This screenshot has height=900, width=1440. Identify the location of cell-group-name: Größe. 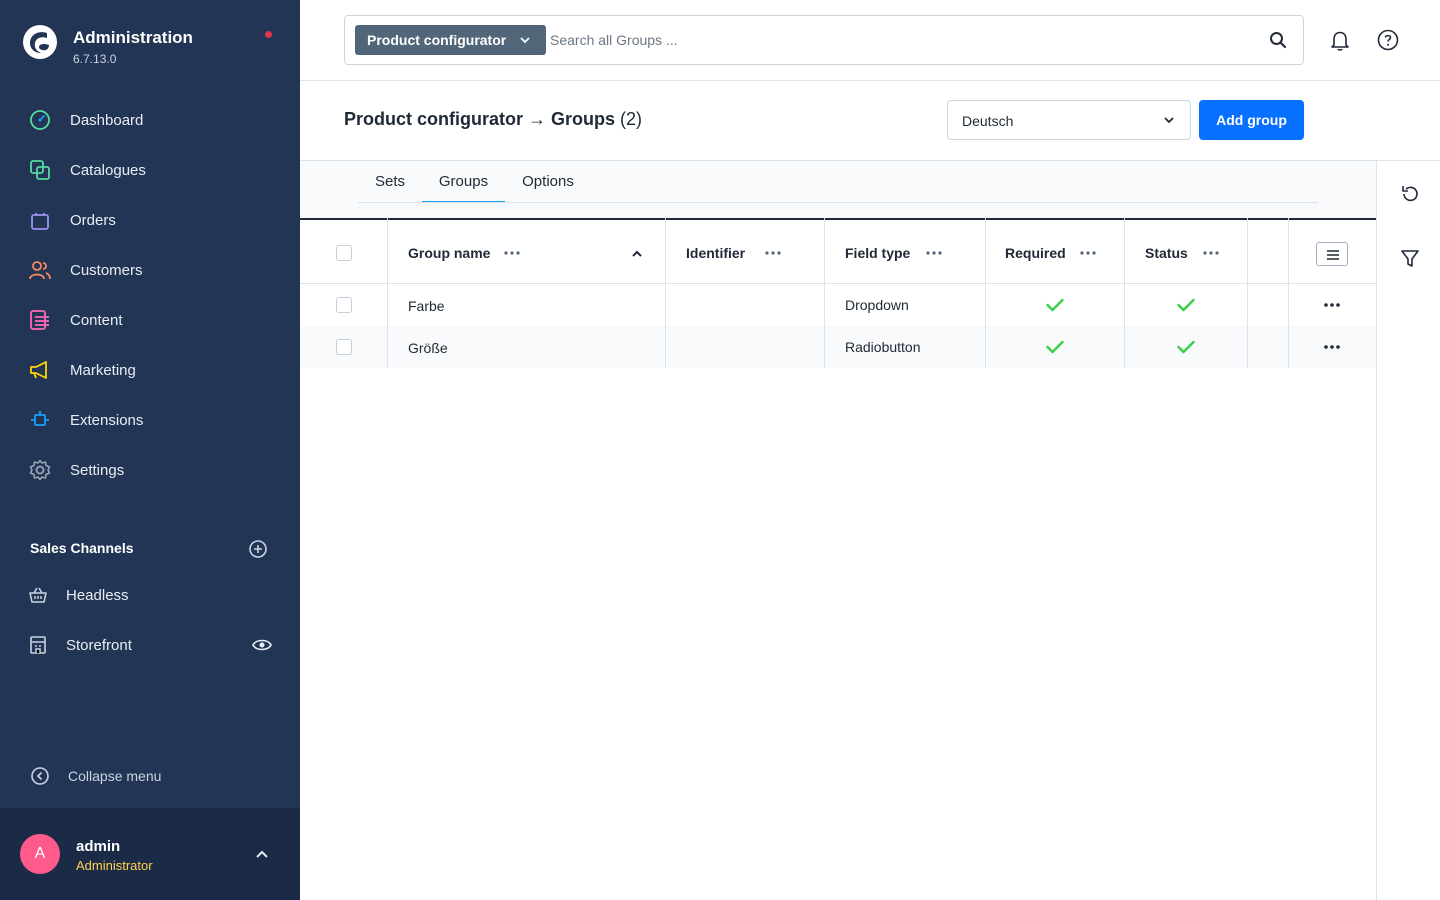
(428, 348).